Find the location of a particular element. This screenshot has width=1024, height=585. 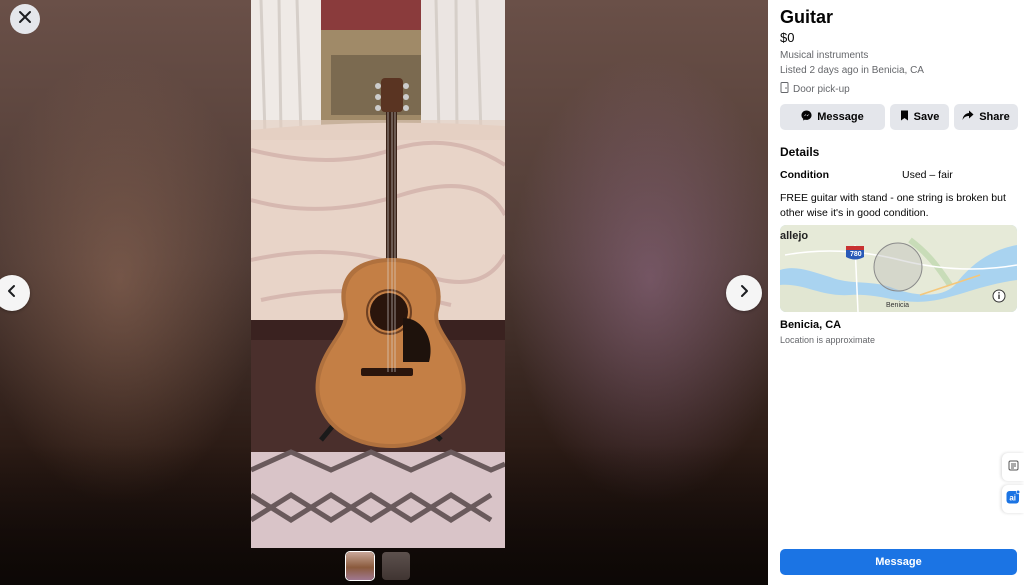

close-icon is located at coordinates (25, 19).